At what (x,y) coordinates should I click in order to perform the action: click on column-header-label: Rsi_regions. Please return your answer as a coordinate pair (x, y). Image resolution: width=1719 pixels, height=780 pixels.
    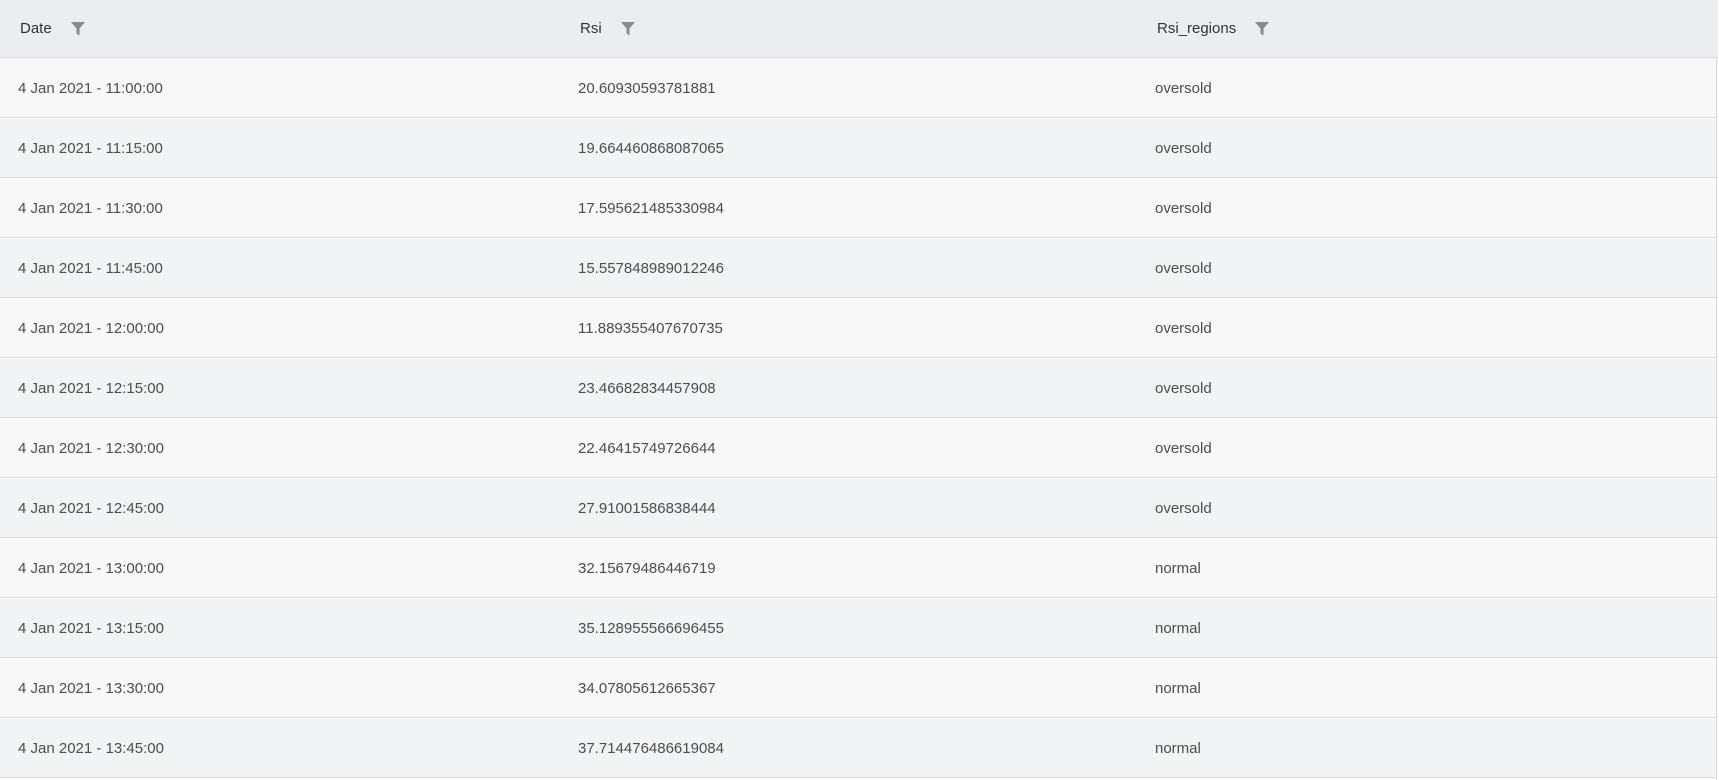
    Looking at the image, I should click on (1197, 28).